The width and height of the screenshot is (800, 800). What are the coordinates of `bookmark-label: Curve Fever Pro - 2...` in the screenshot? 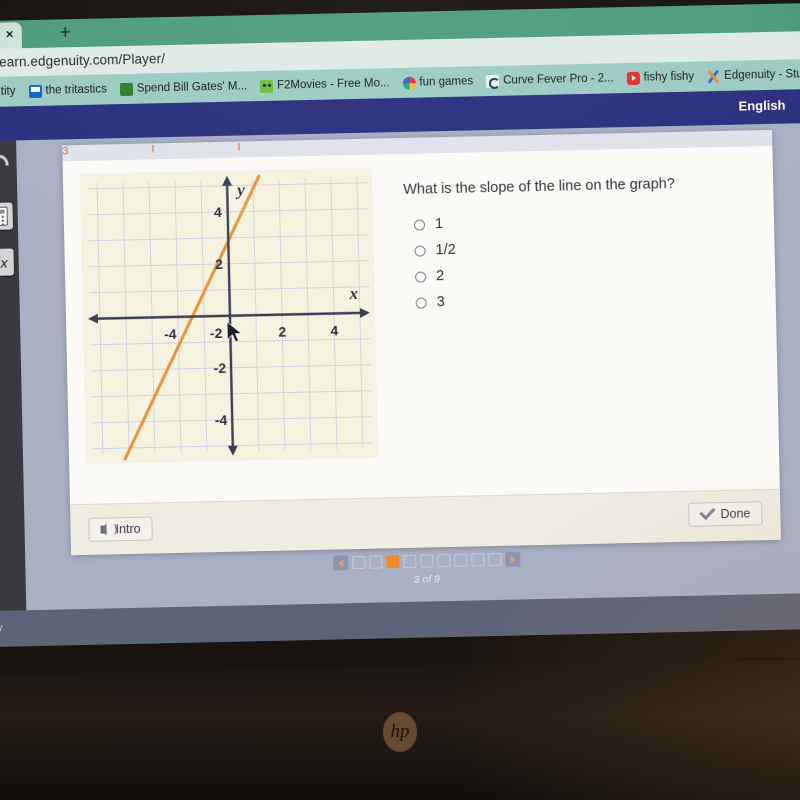 It's located at (558, 79).